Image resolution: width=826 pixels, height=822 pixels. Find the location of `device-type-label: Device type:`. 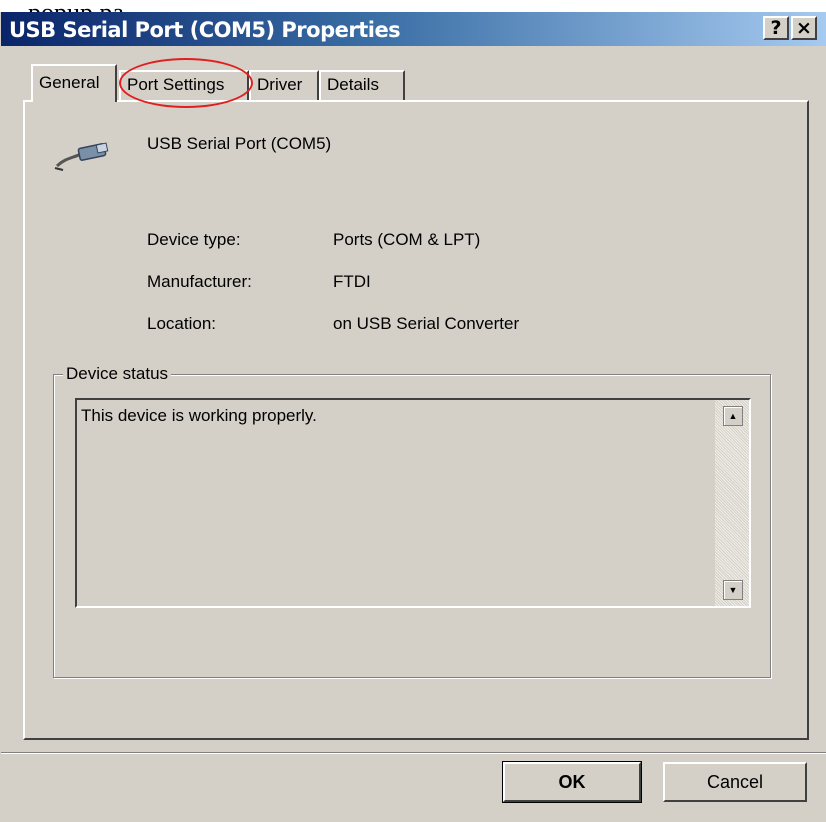

device-type-label: Device type: is located at coordinates (194, 239).